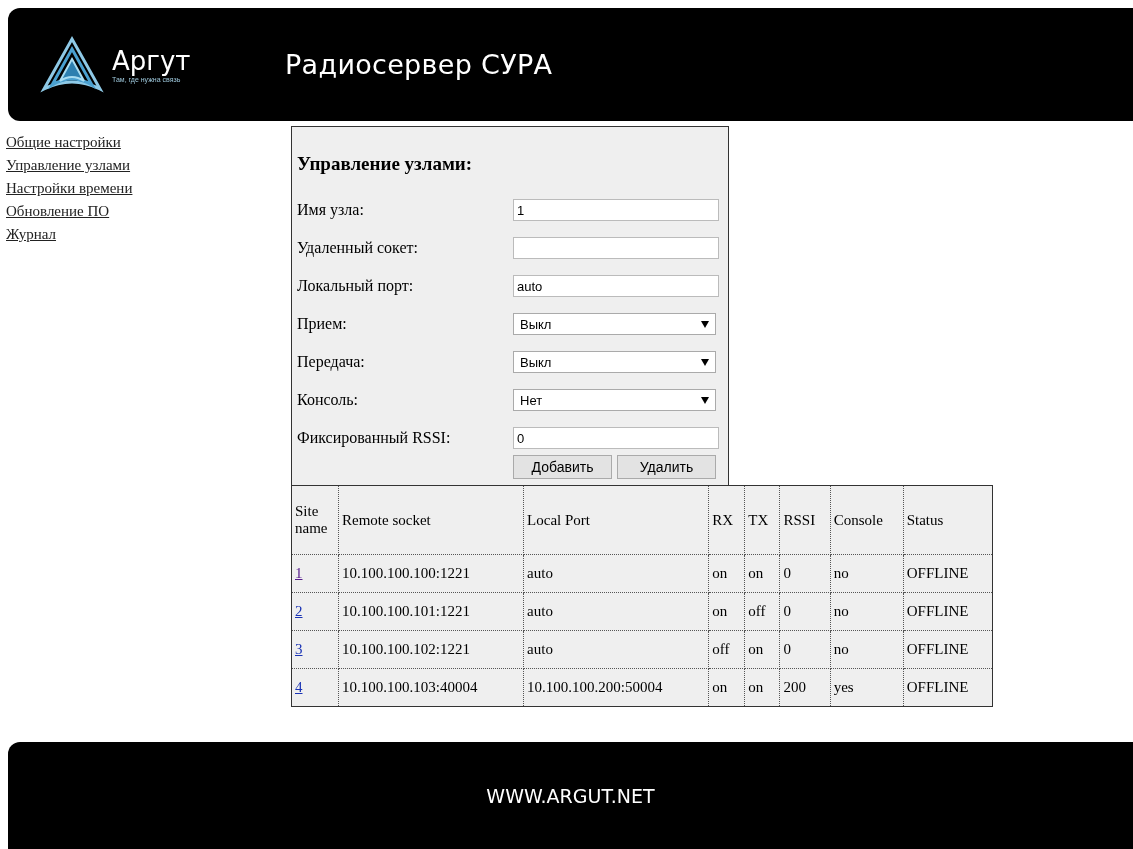 Image resolution: width=1133 pixels, height=849 pixels. Describe the element at coordinates (431, 611) in the screenshot. I see `table-cell: 10.100.100.101:1221` at that location.